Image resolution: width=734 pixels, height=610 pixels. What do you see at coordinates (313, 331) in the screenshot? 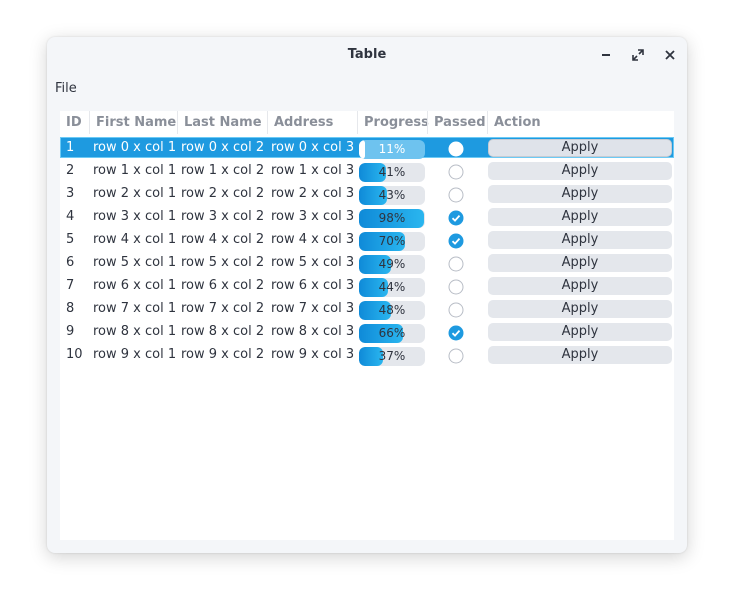
I see `cell-address: row 8 x col 3` at bounding box center [313, 331].